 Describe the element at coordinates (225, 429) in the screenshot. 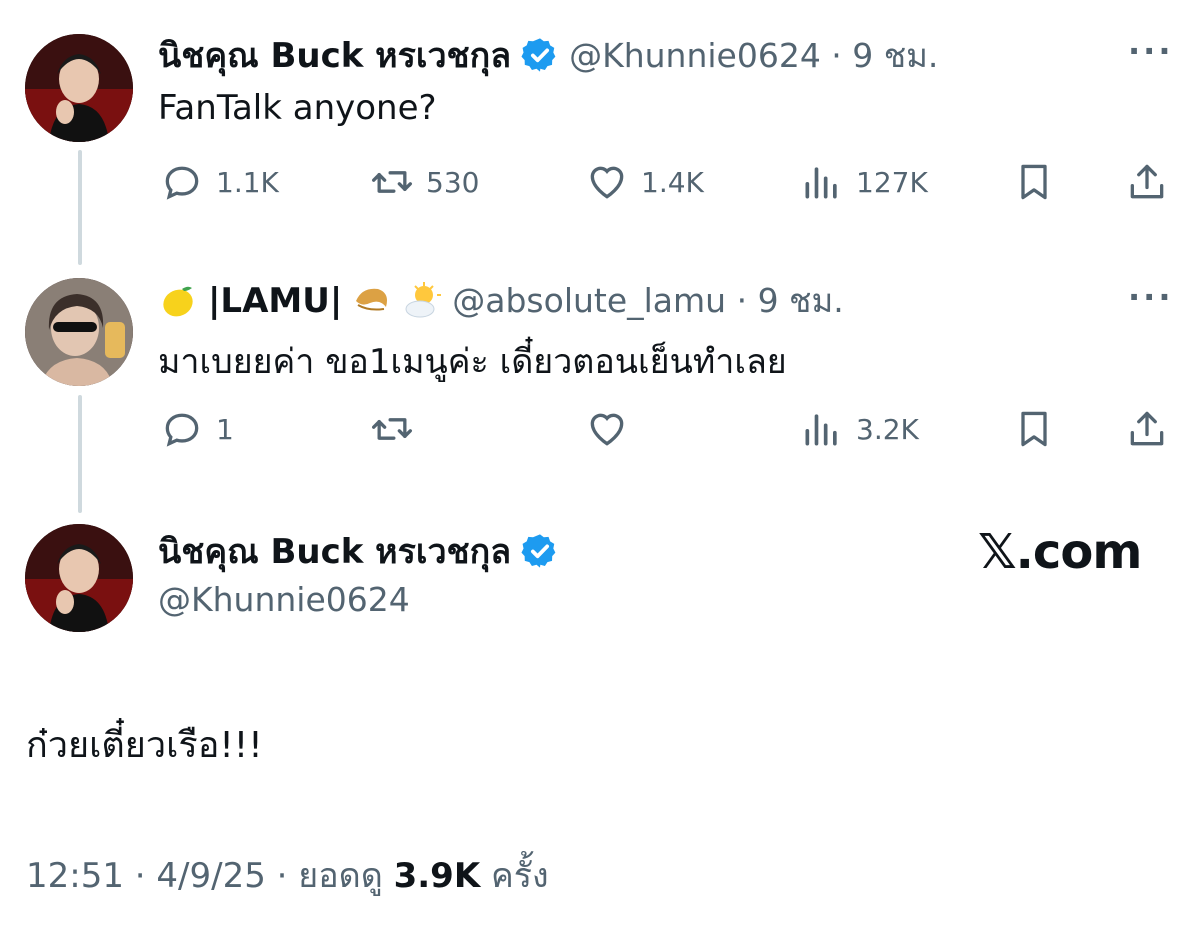

I see `reply-count: 1` at that location.